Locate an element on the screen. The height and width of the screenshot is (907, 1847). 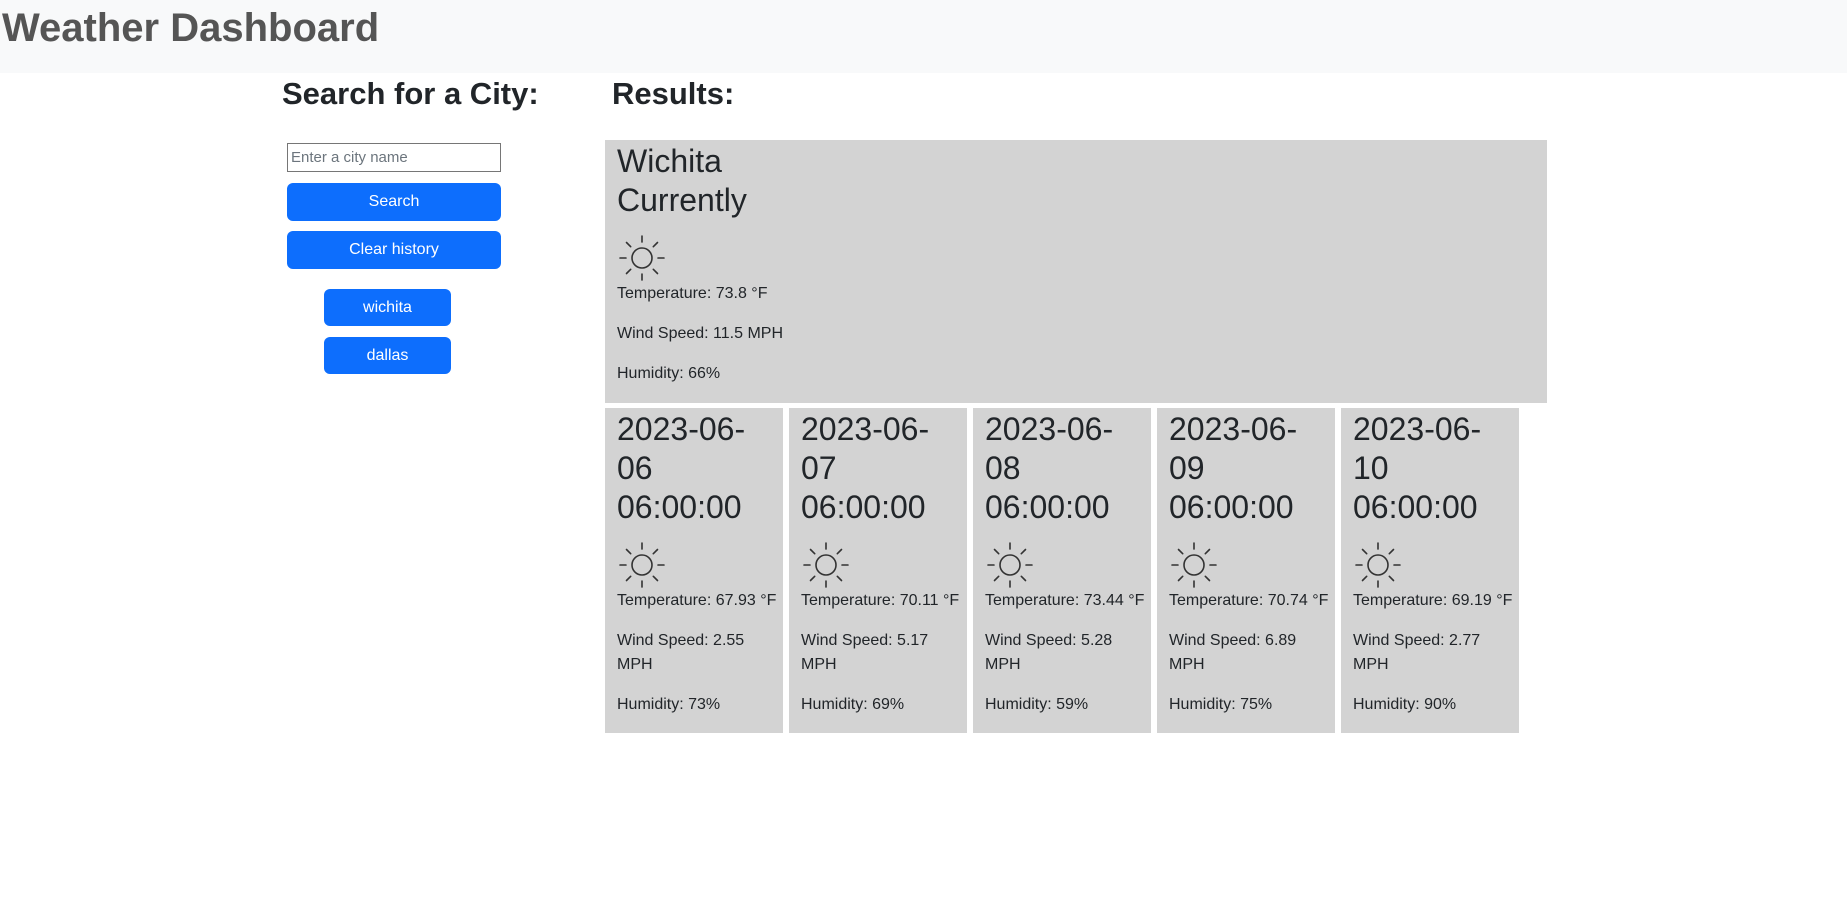
forecast-wind-speed: Wind Speed: 2.77 MPH is located at coordinates (1417, 652).